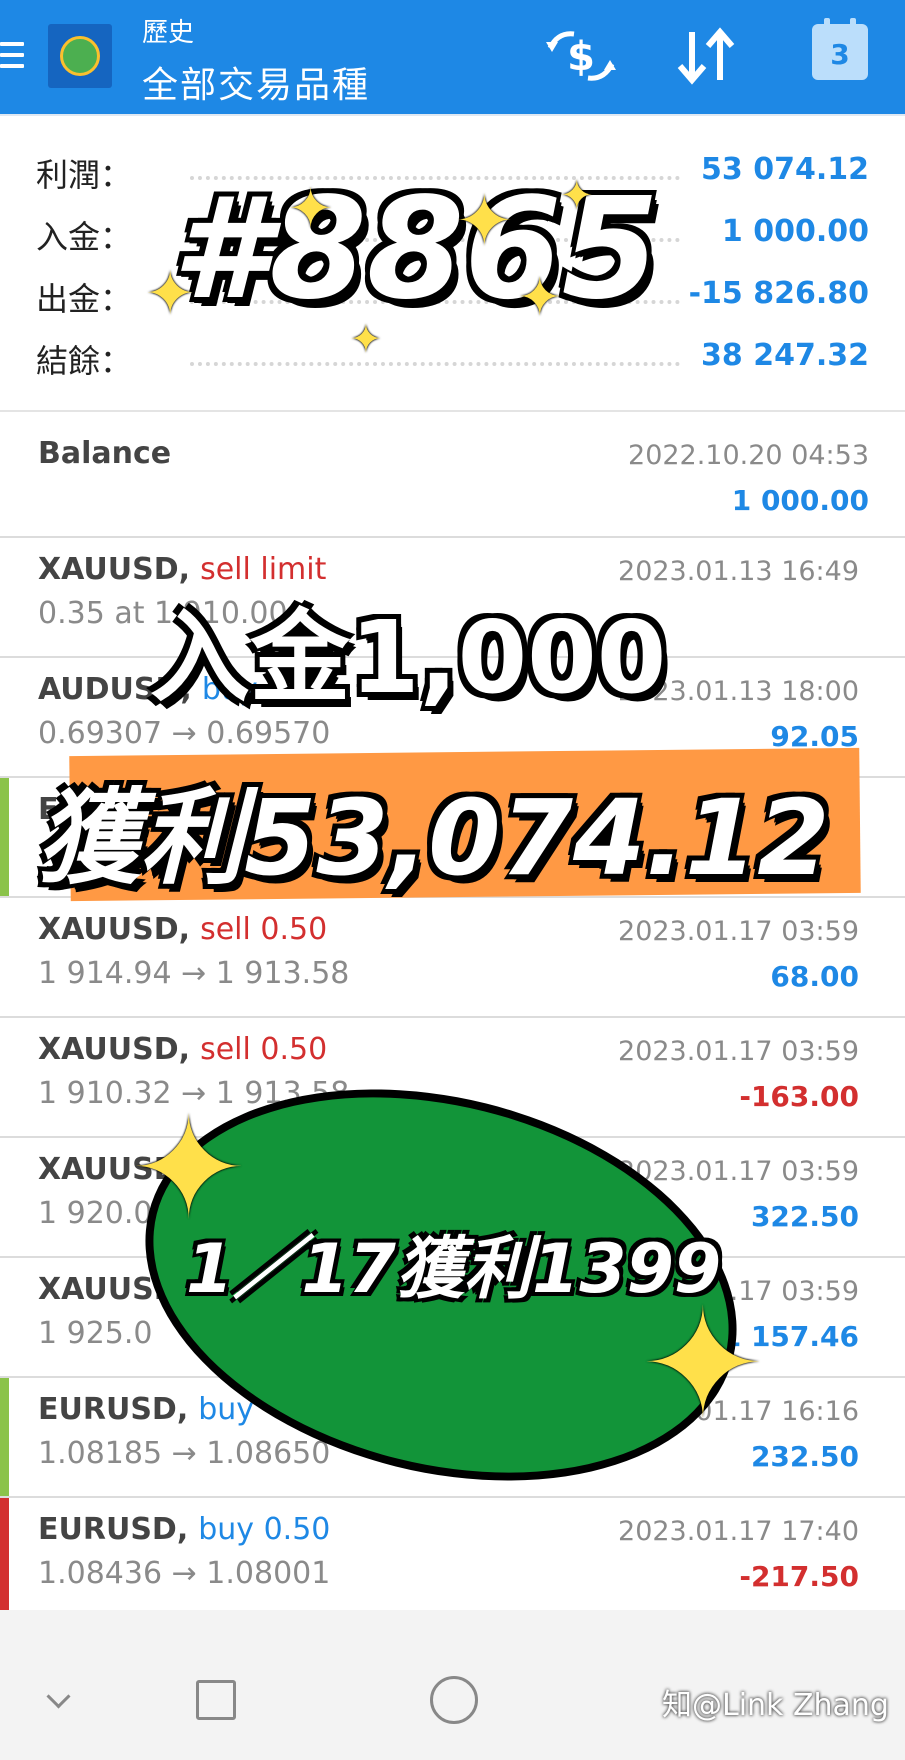 The image size is (905, 1760). What do you see at coordinates (95, 1333) in the screenshot?
I see `trade-price-change: 1 925.0` at bounding box center [95, 1333].